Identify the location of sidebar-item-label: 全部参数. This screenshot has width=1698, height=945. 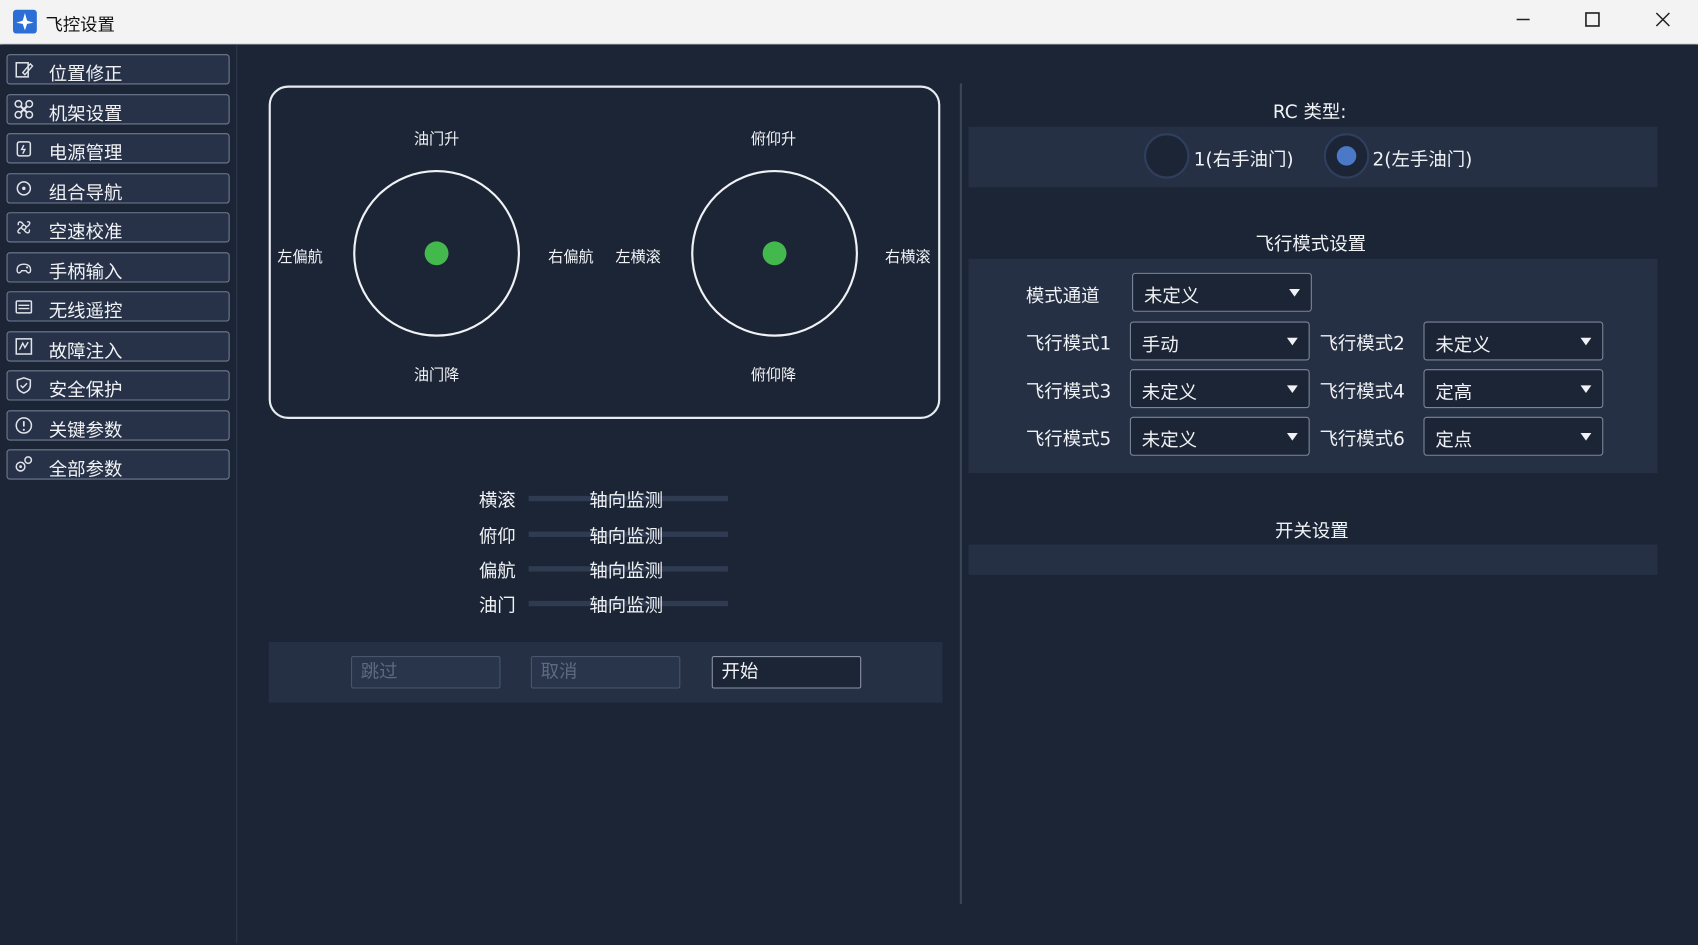
(85, 470).